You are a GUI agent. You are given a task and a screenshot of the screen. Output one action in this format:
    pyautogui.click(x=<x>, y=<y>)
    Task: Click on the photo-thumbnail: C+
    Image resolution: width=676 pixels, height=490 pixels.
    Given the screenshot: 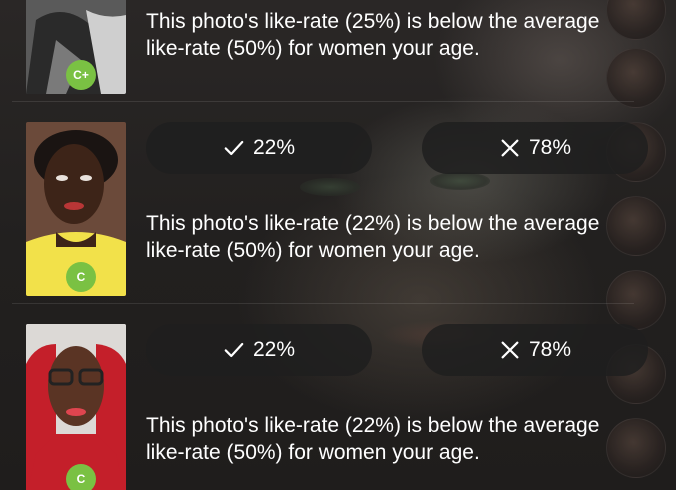 What is the action you would take?
    pyautogui.click(x=76, y=47)
    